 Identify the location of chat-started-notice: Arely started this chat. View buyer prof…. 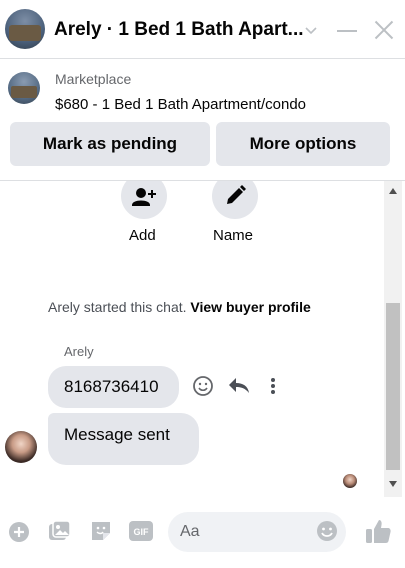
(179, 307).